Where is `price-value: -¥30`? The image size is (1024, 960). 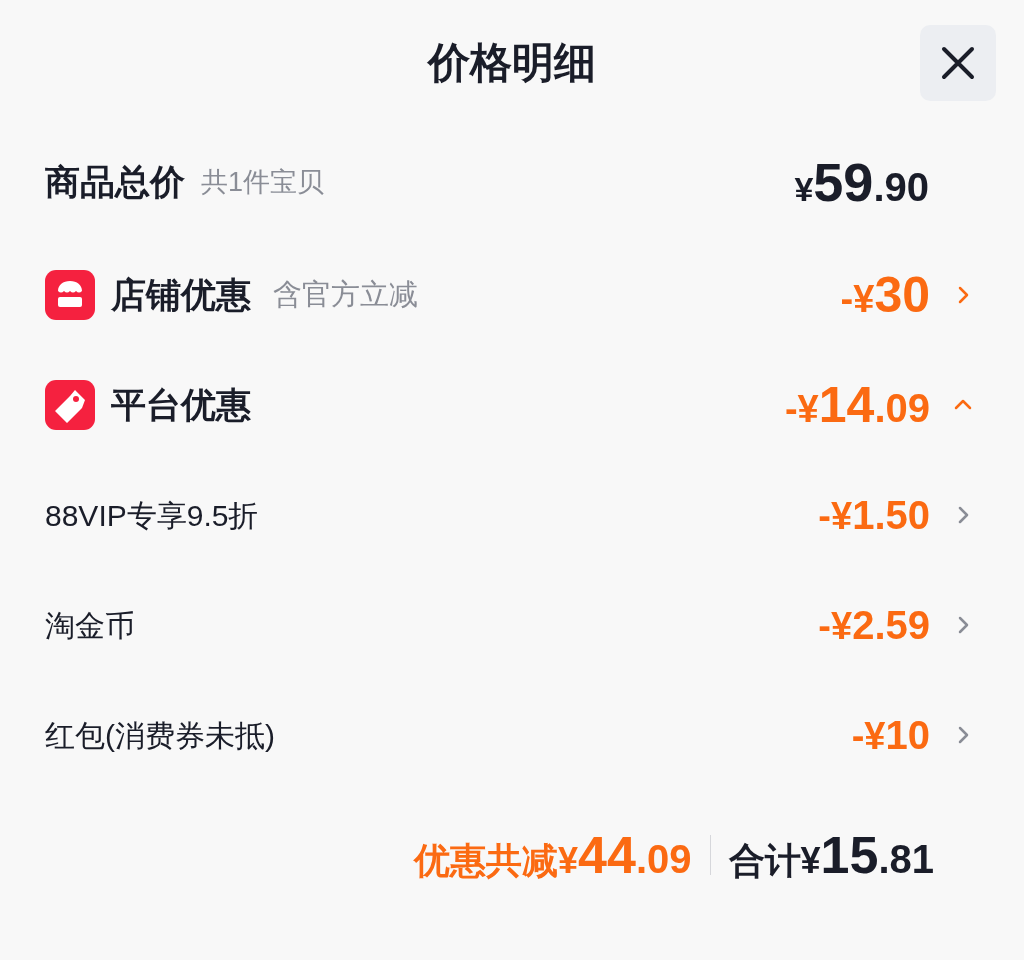
price-value: -¥30 is located at coordinates (885, 295).